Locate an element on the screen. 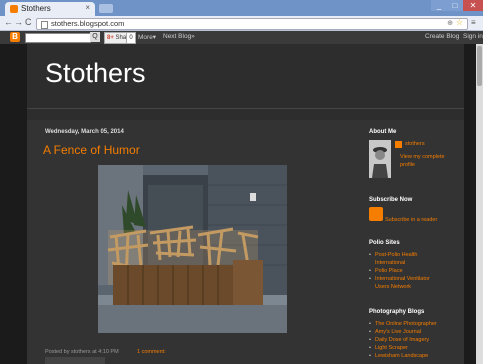 This screenshot has height=364, width=483. menu-icon: ≡ is located at coordinates (473, 22).